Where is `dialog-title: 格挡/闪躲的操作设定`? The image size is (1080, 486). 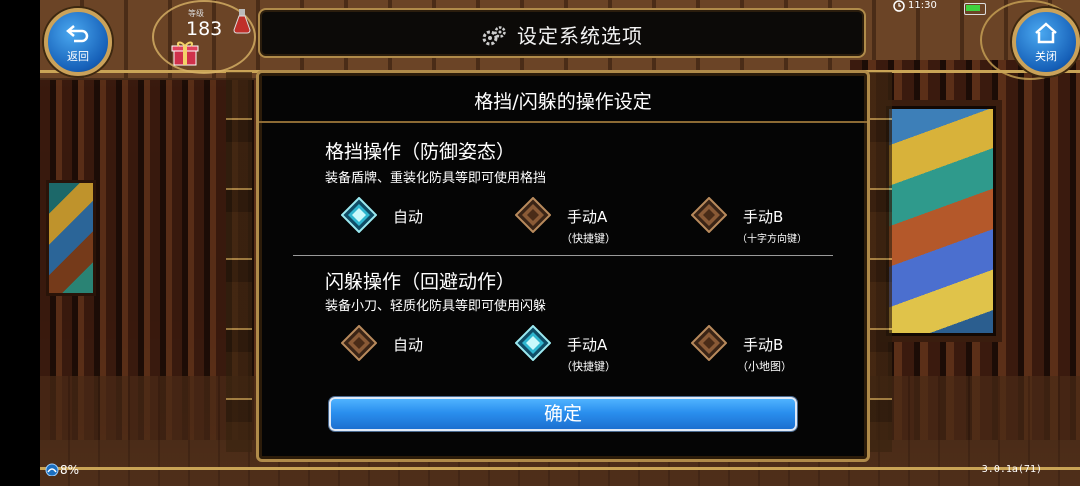 dialog-title: 格挡/闪躲的操作设定 is located at coordinates (563, 102).